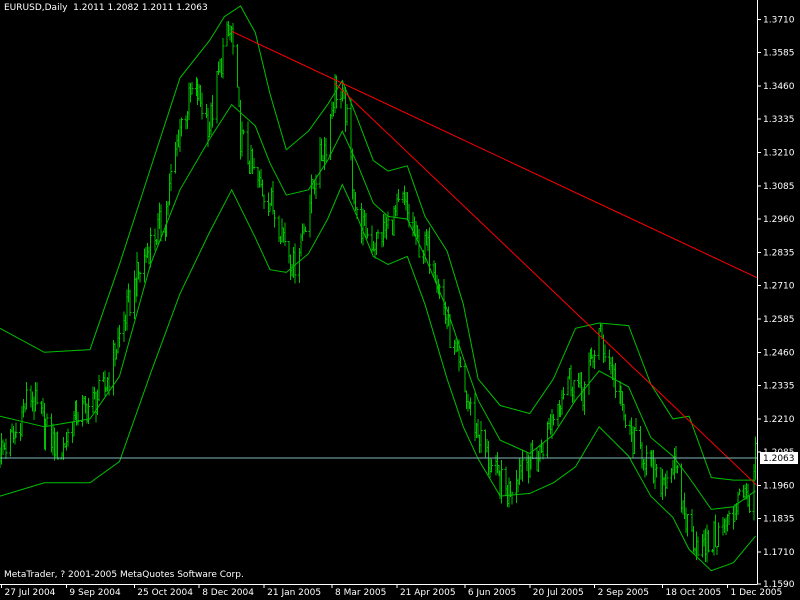 The image size is (800, 600). Describe the element at coordinates (558, 593) in the screenshot. I see `time-tick-label: 20 Jul 2005` at that location.